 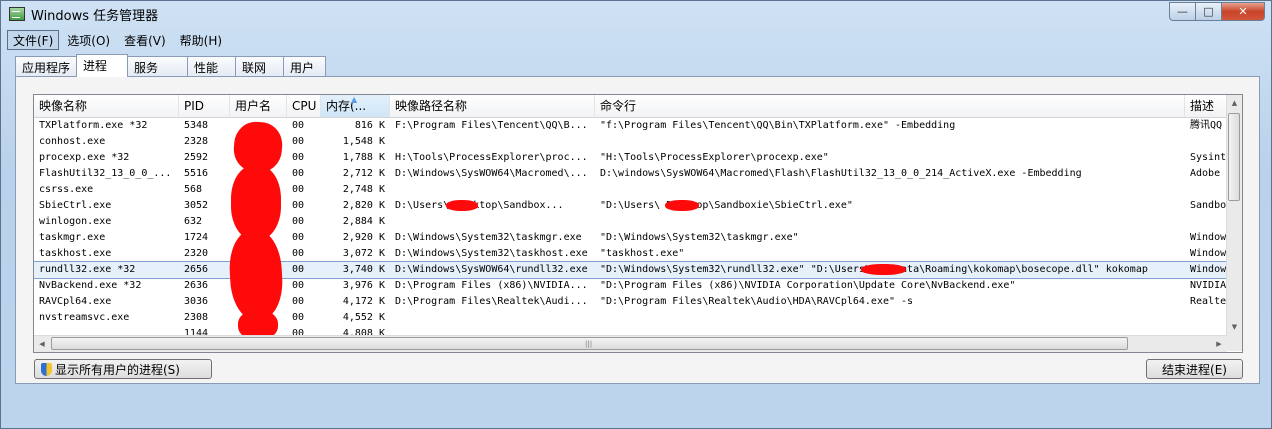 What do you see at coordinates (699, 237) in the screenshot?
I see `cell-command-line: "D:\Windows\System32\taskmgr.exe"` at bounding box center [699, 237].